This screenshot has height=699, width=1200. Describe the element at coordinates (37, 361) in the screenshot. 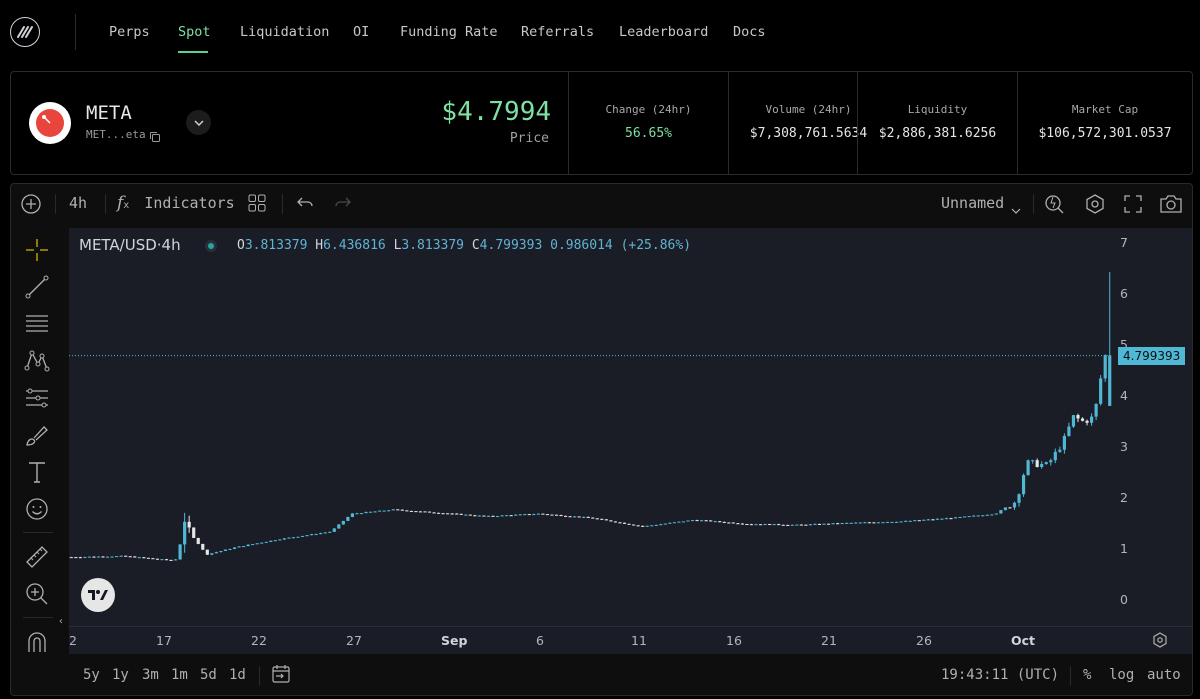

I see `pattern-icon` at that location.